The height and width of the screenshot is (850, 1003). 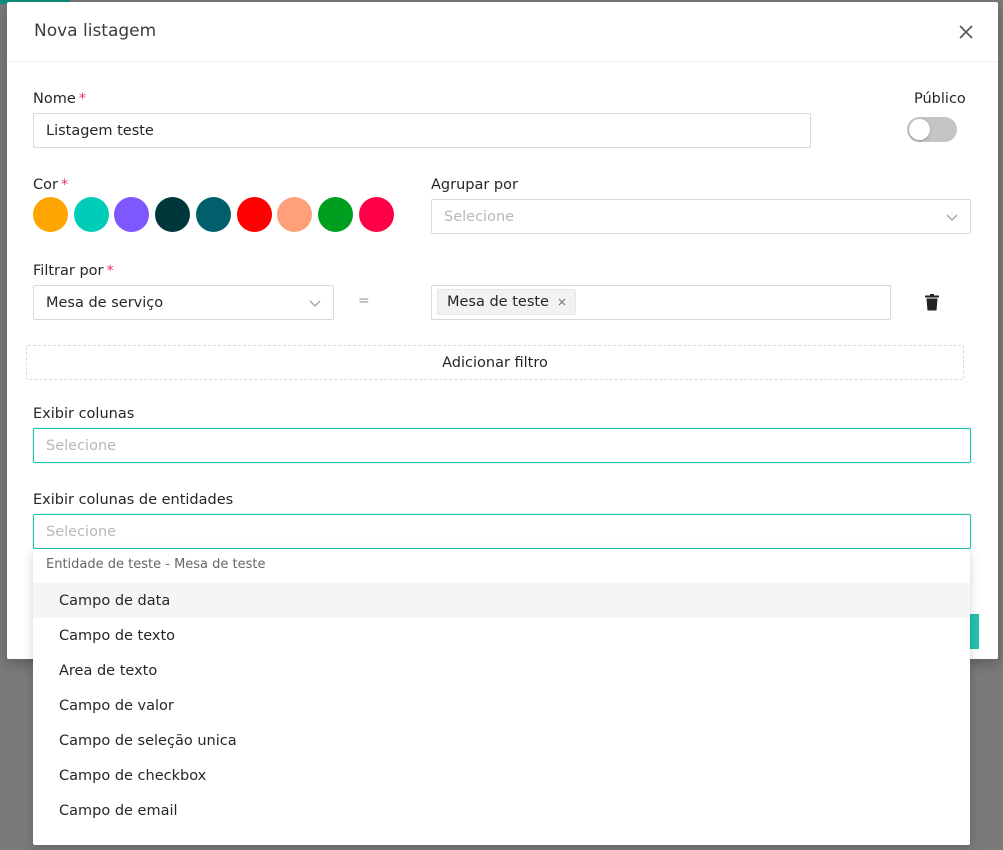 What do you see at coordinates (501, 740) in the screenshot?
I see `dropdown-option: Campo de seleção unica` at bounding box center [501, 740].